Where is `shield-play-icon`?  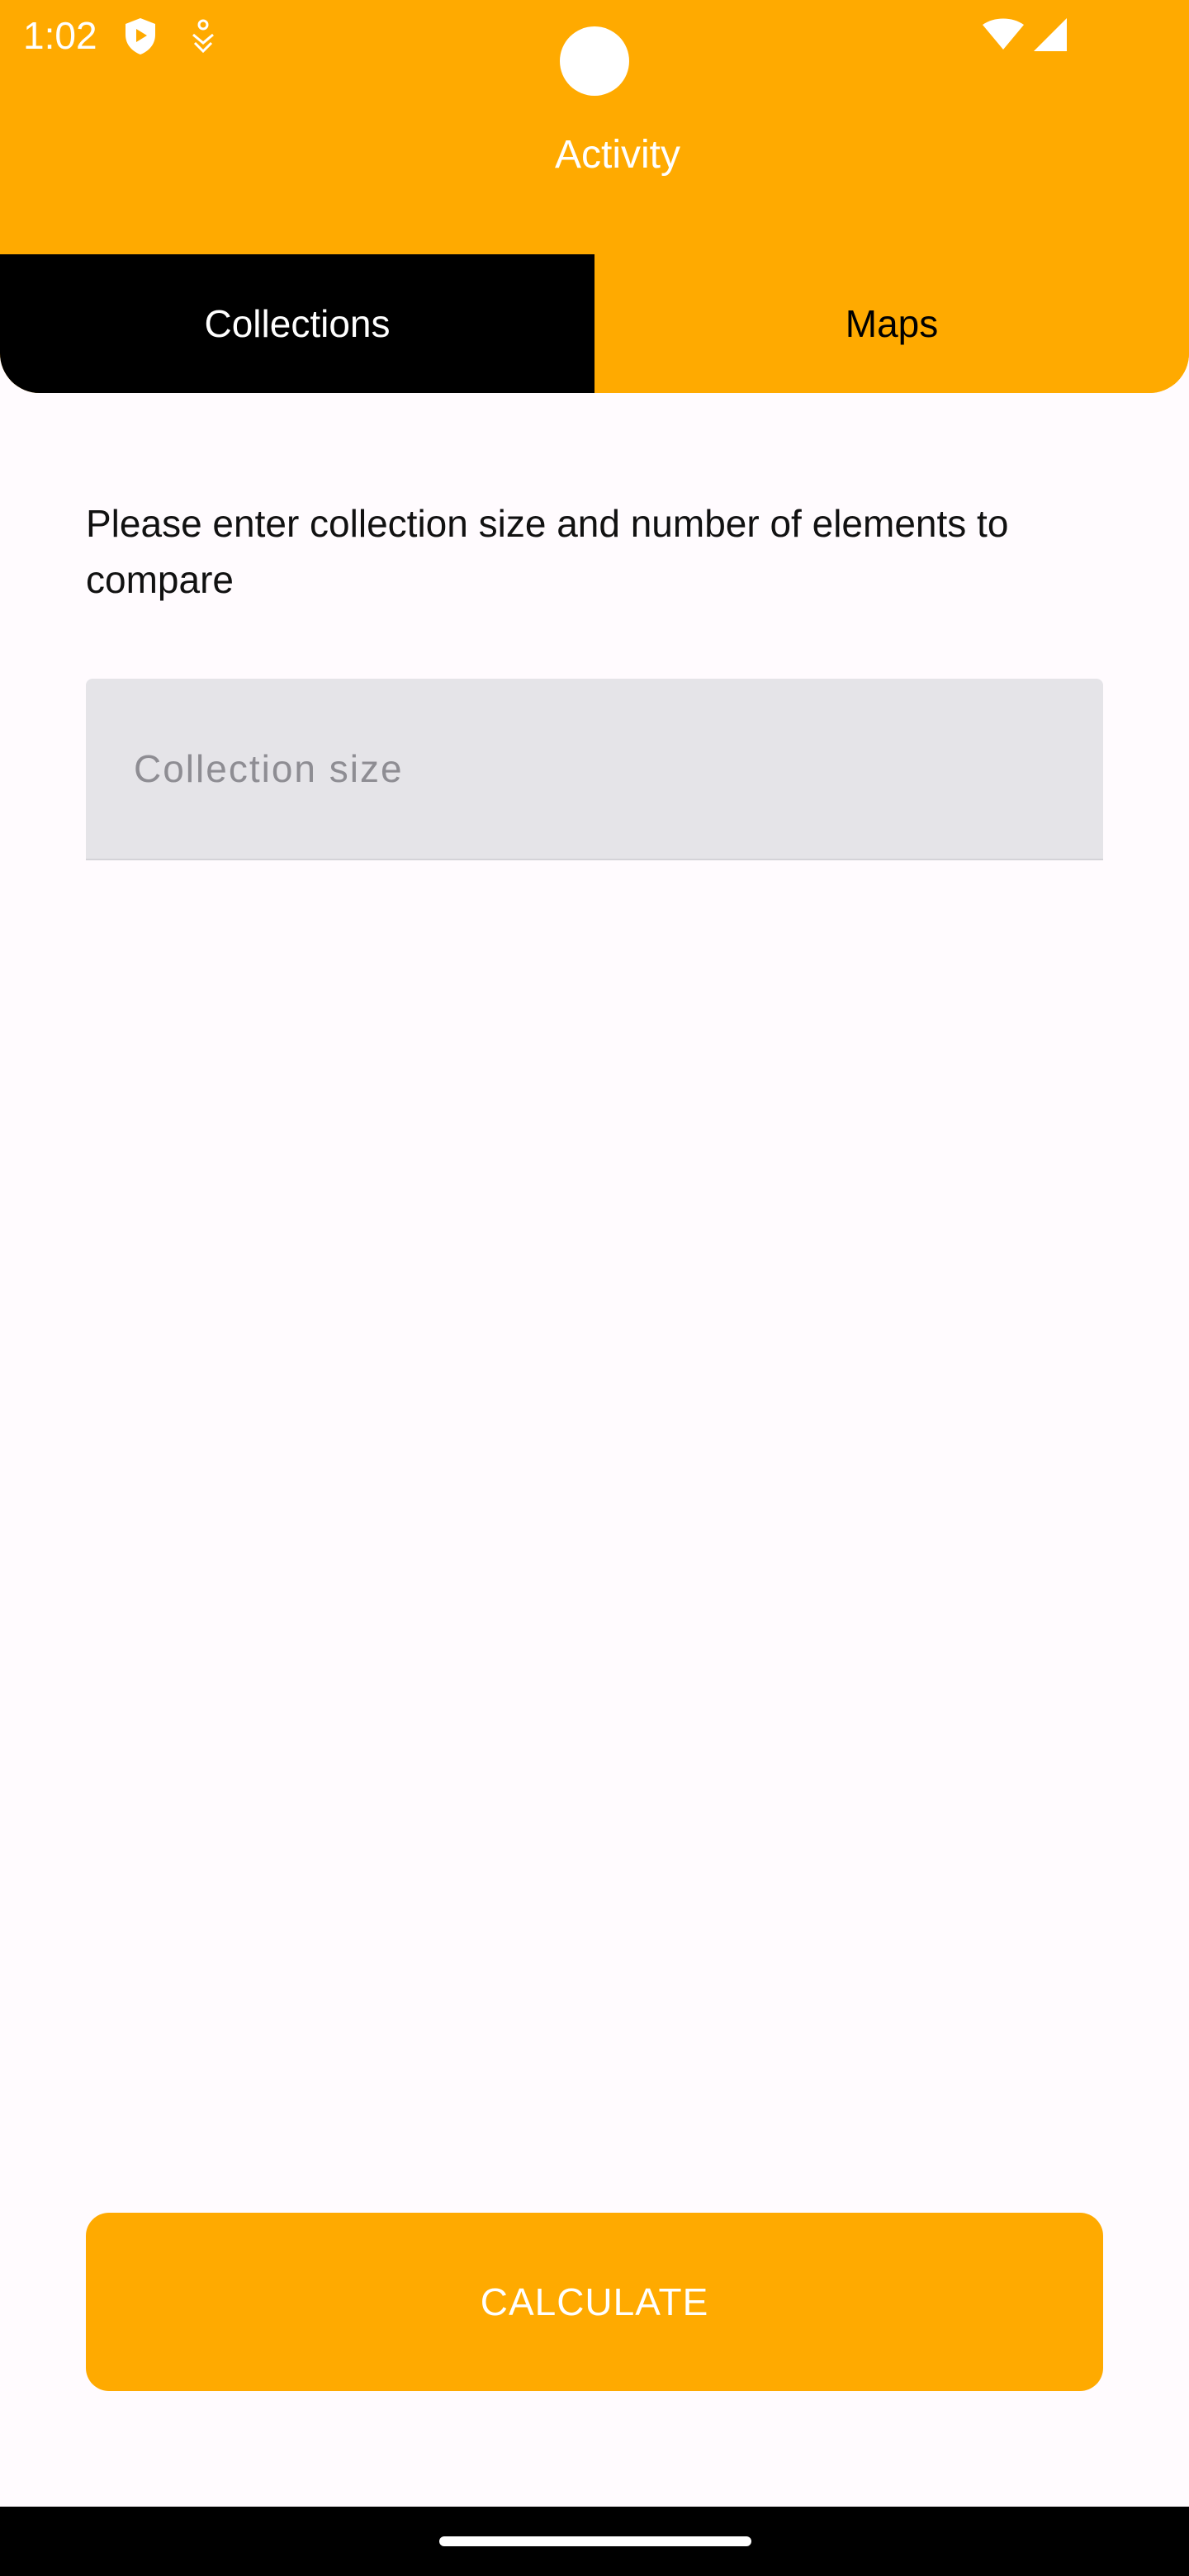 shield-play-icon is located at coordinates (140, 36).